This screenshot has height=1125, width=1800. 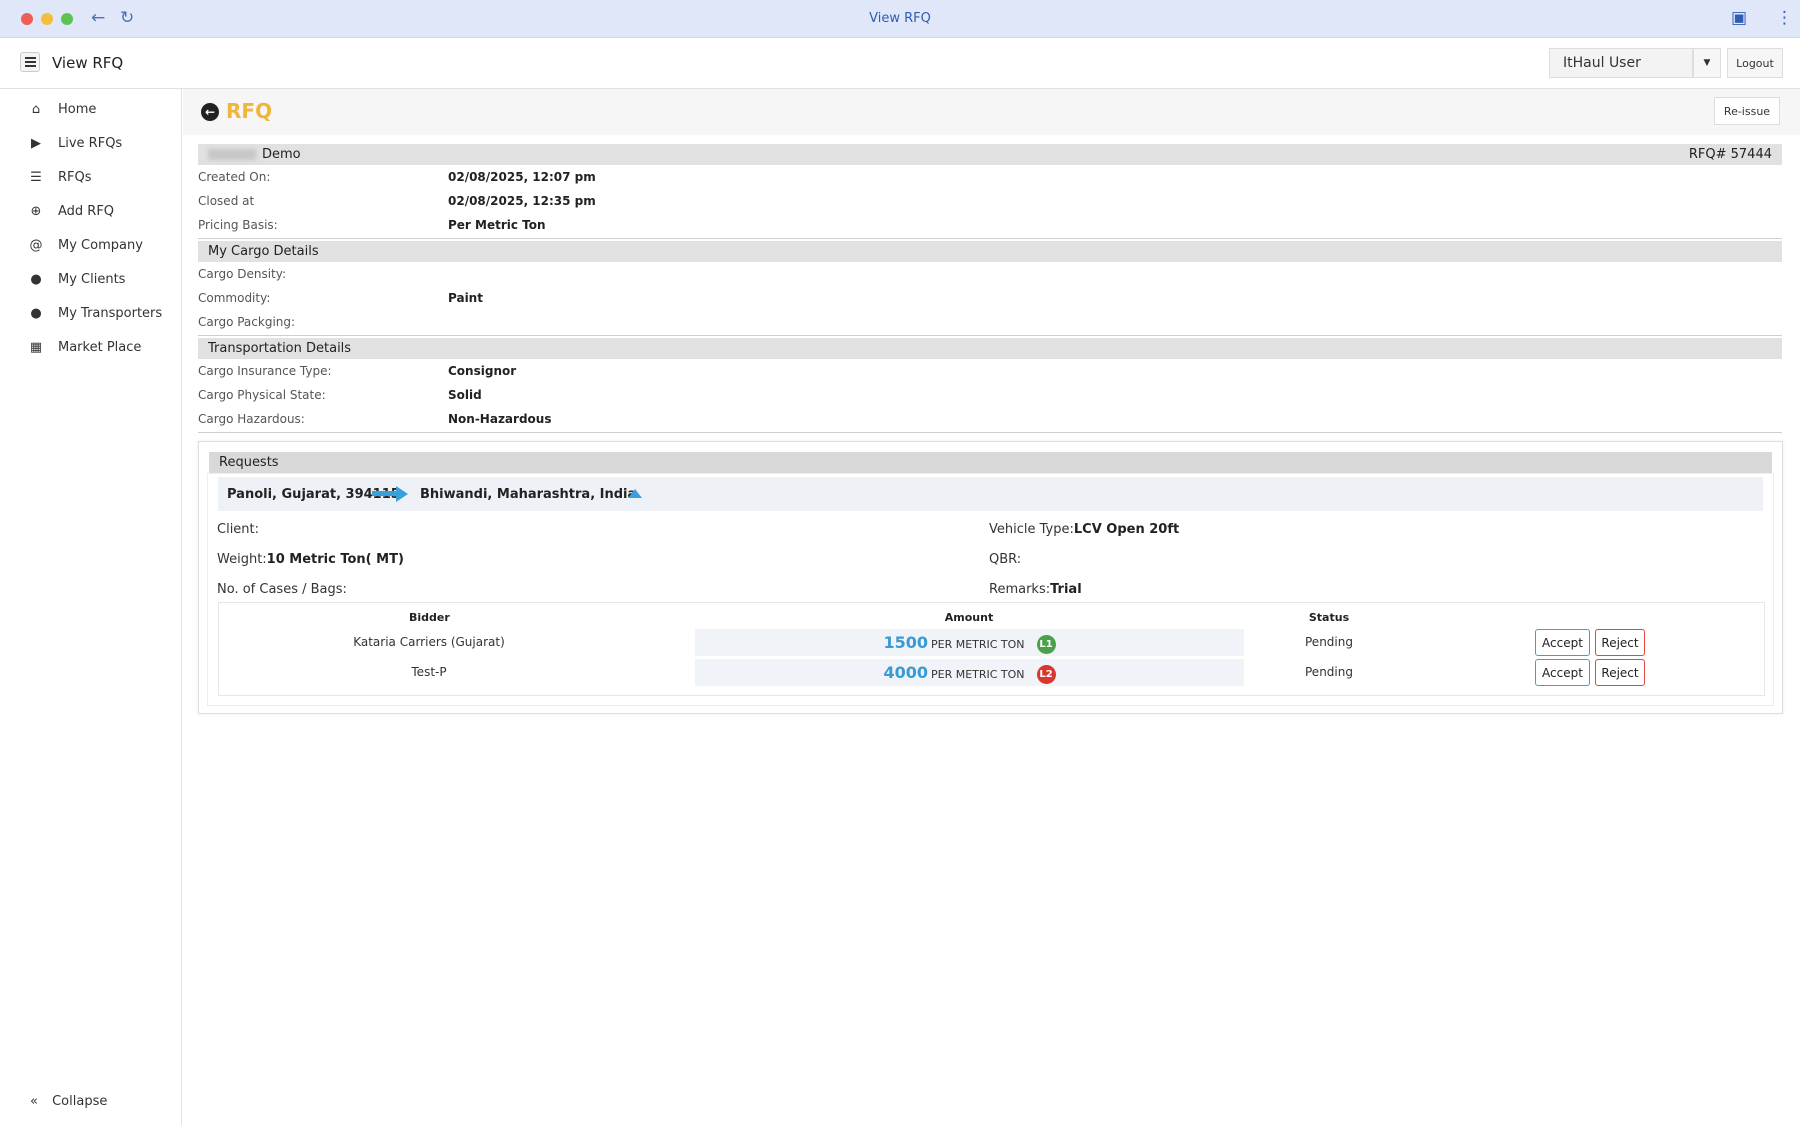 I want to click on transport-heading-text: Transportation Details, so click(x=280, y=348).